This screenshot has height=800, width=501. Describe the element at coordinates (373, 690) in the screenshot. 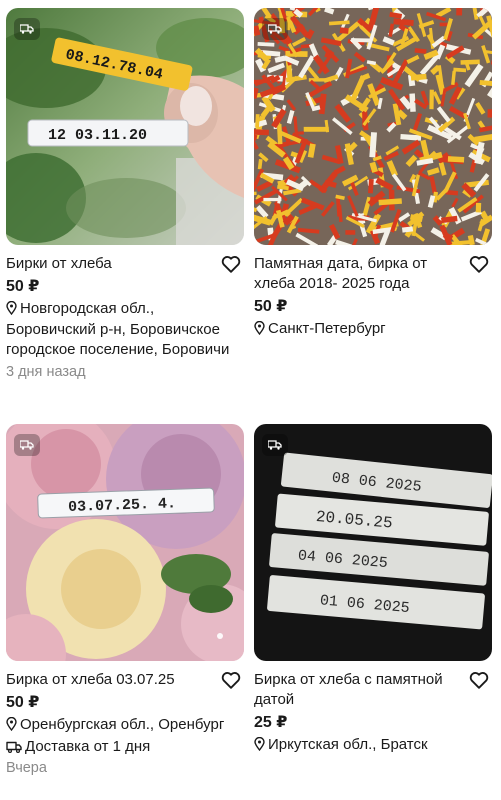

I see `listing-title: Бирка от хлеба с памятной датой` at that location.